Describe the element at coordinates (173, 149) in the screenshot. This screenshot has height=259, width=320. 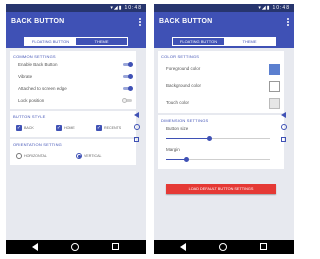
I see `margin-label: Margin` at that location.